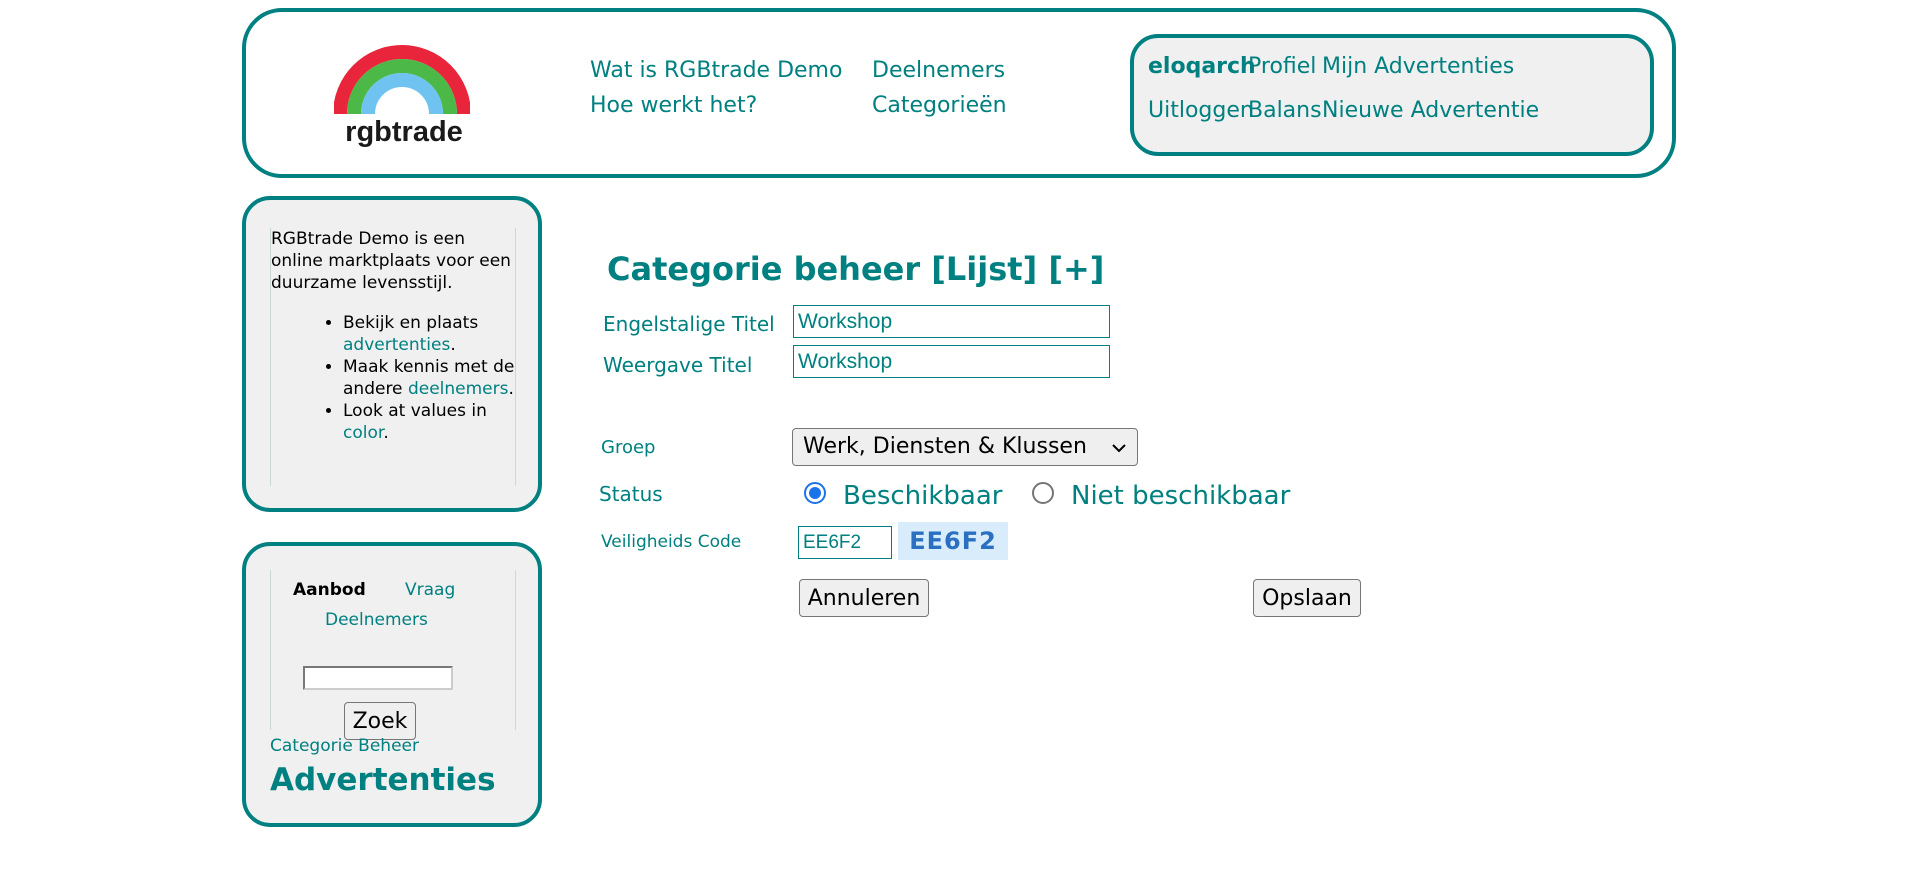  I want to click on page-title-text: Categorie beheer [Lijst] [+], so click(856, 269).